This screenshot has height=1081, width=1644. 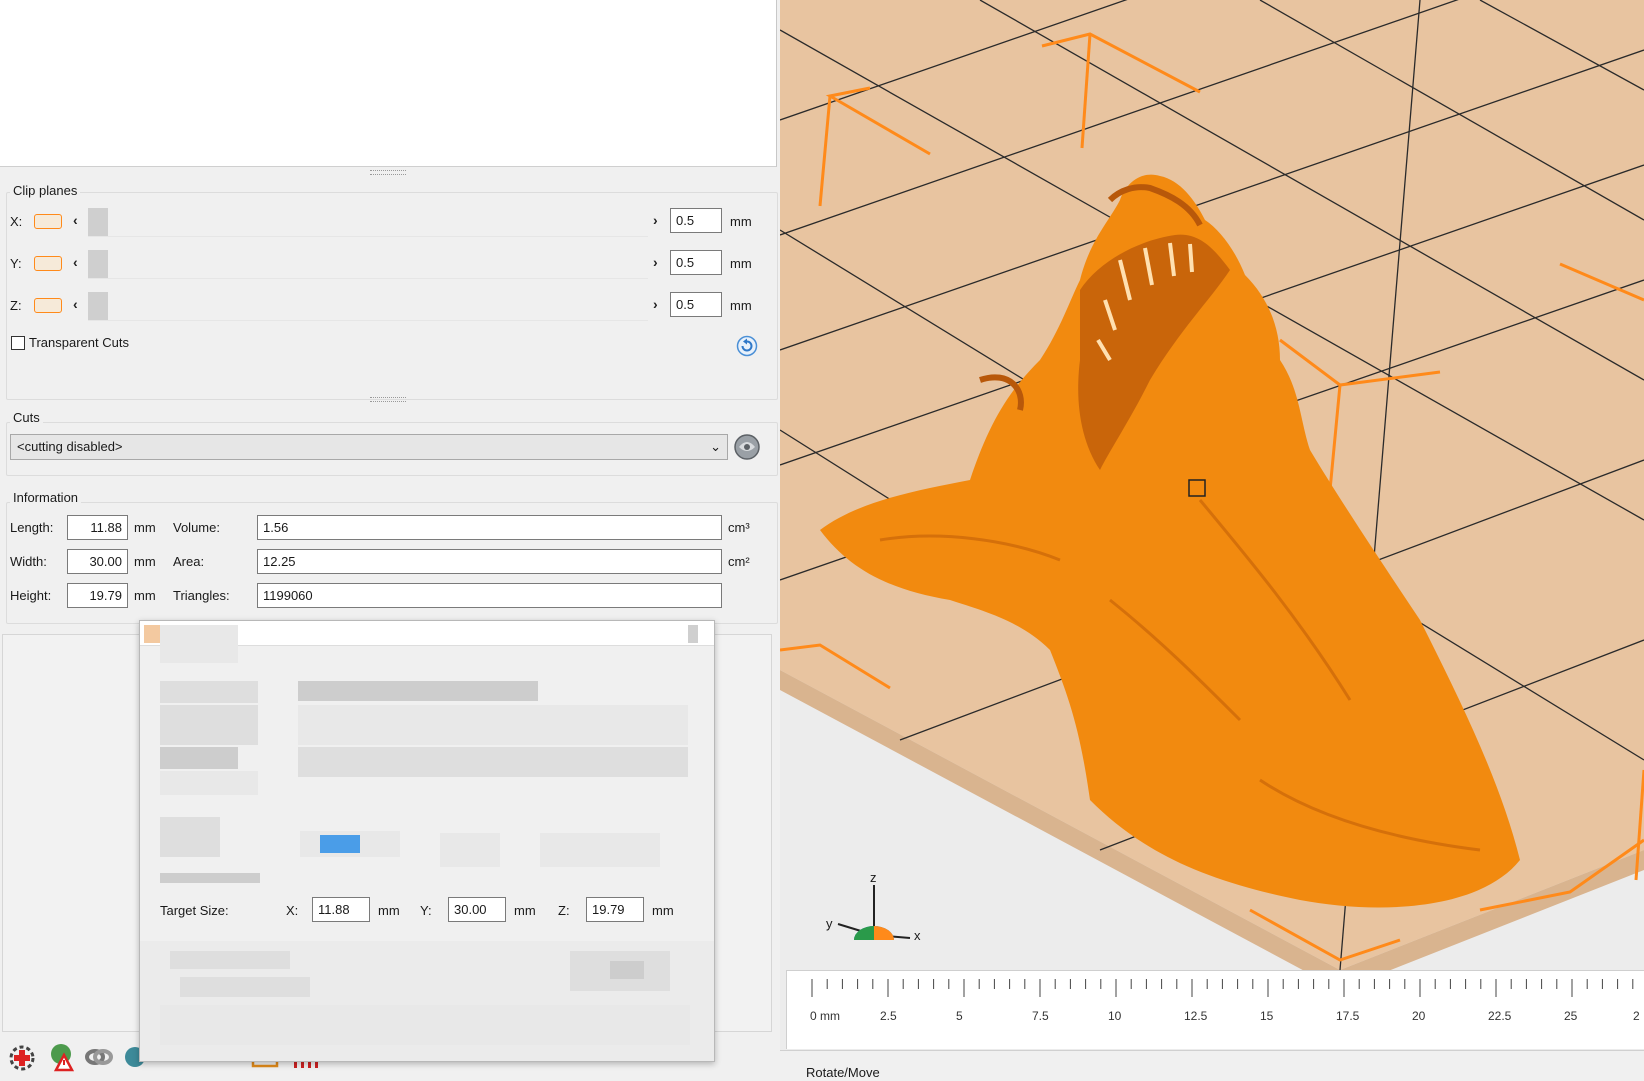 What do you see at coordinates (873, 877) in the screenshot?
I see `axis-z-label: z` at bounding box center [873, 877].